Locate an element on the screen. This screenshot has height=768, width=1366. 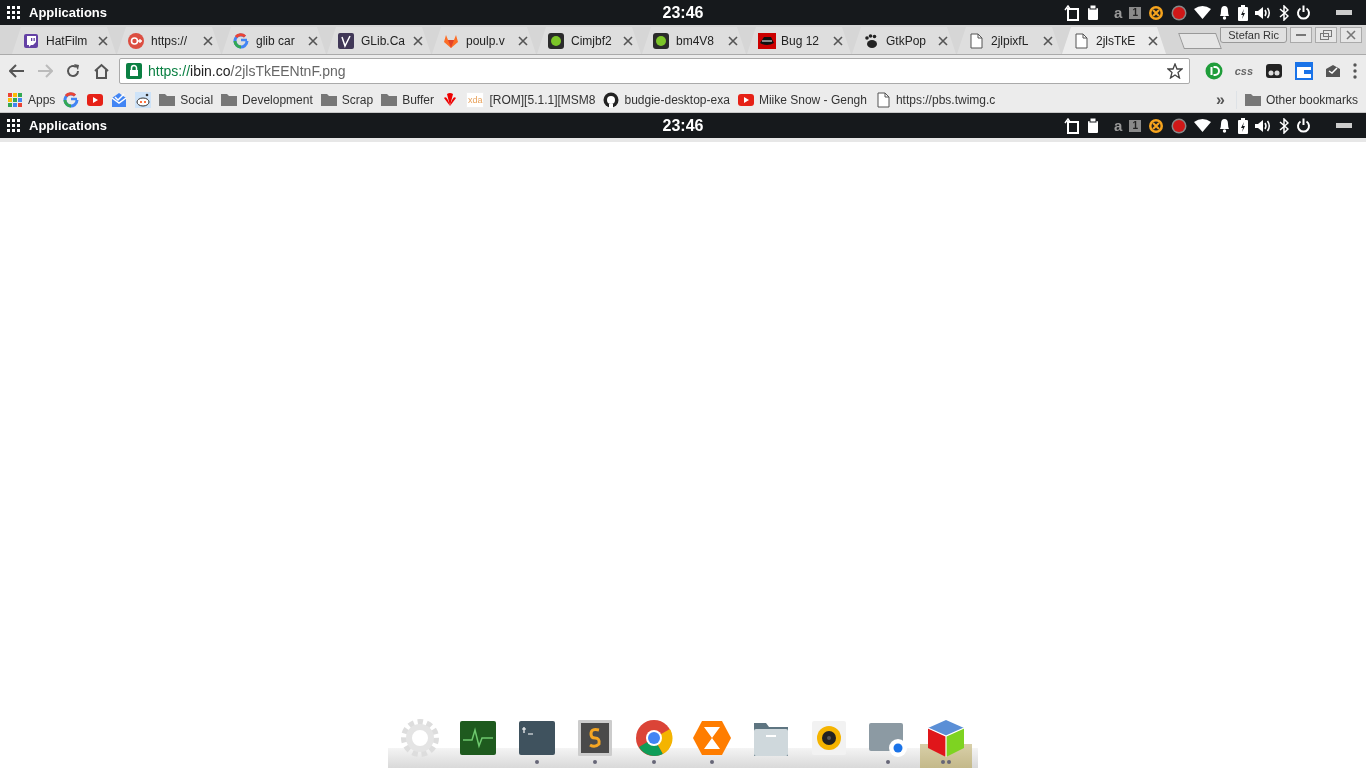
browser-tab: HatFilm is located at coordinates (64, 40).